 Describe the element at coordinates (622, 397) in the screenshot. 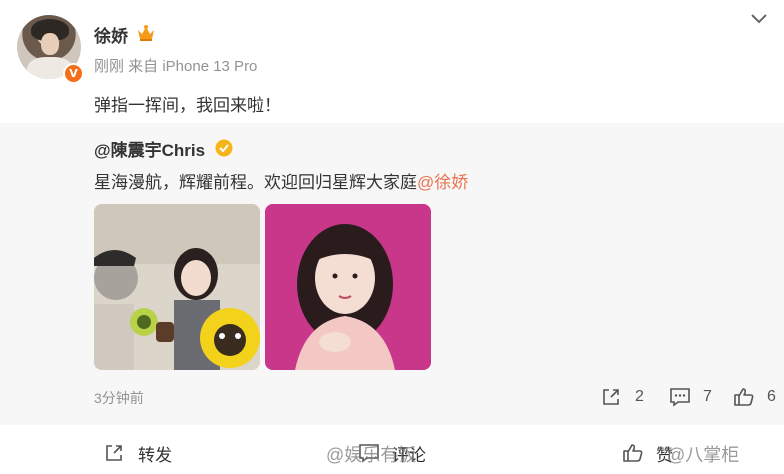

I see `repost-share-stat: 2` at that location.